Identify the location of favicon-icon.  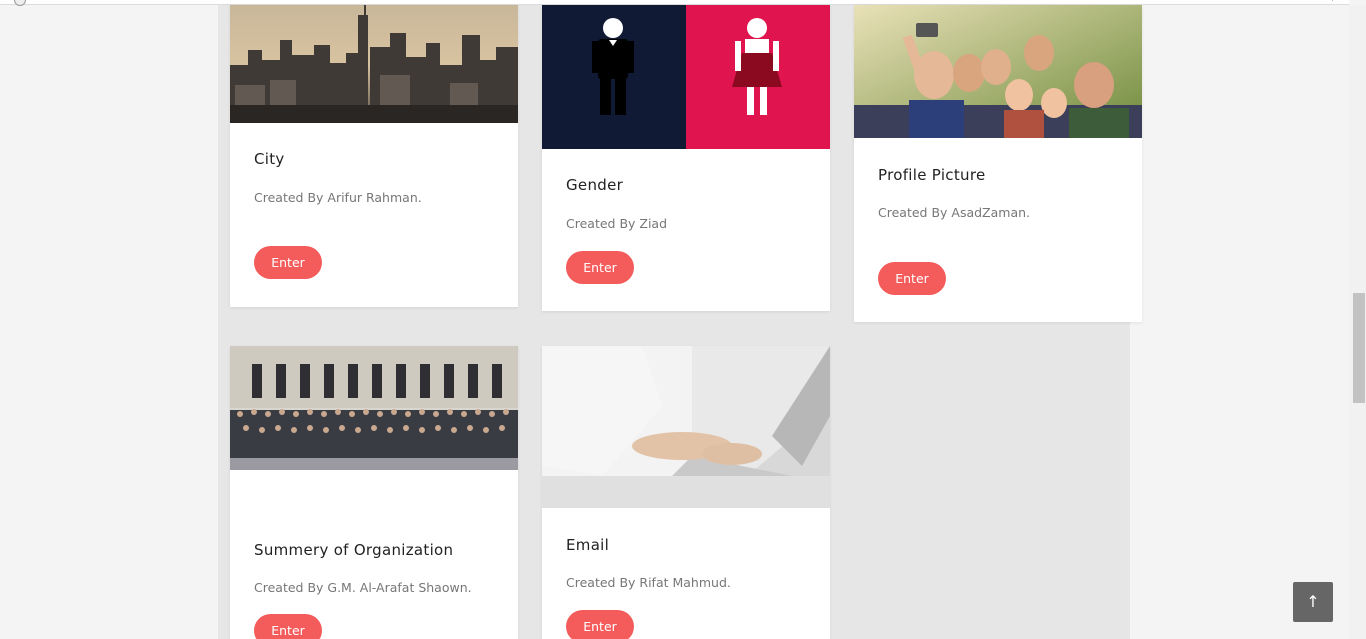
(20, 3).